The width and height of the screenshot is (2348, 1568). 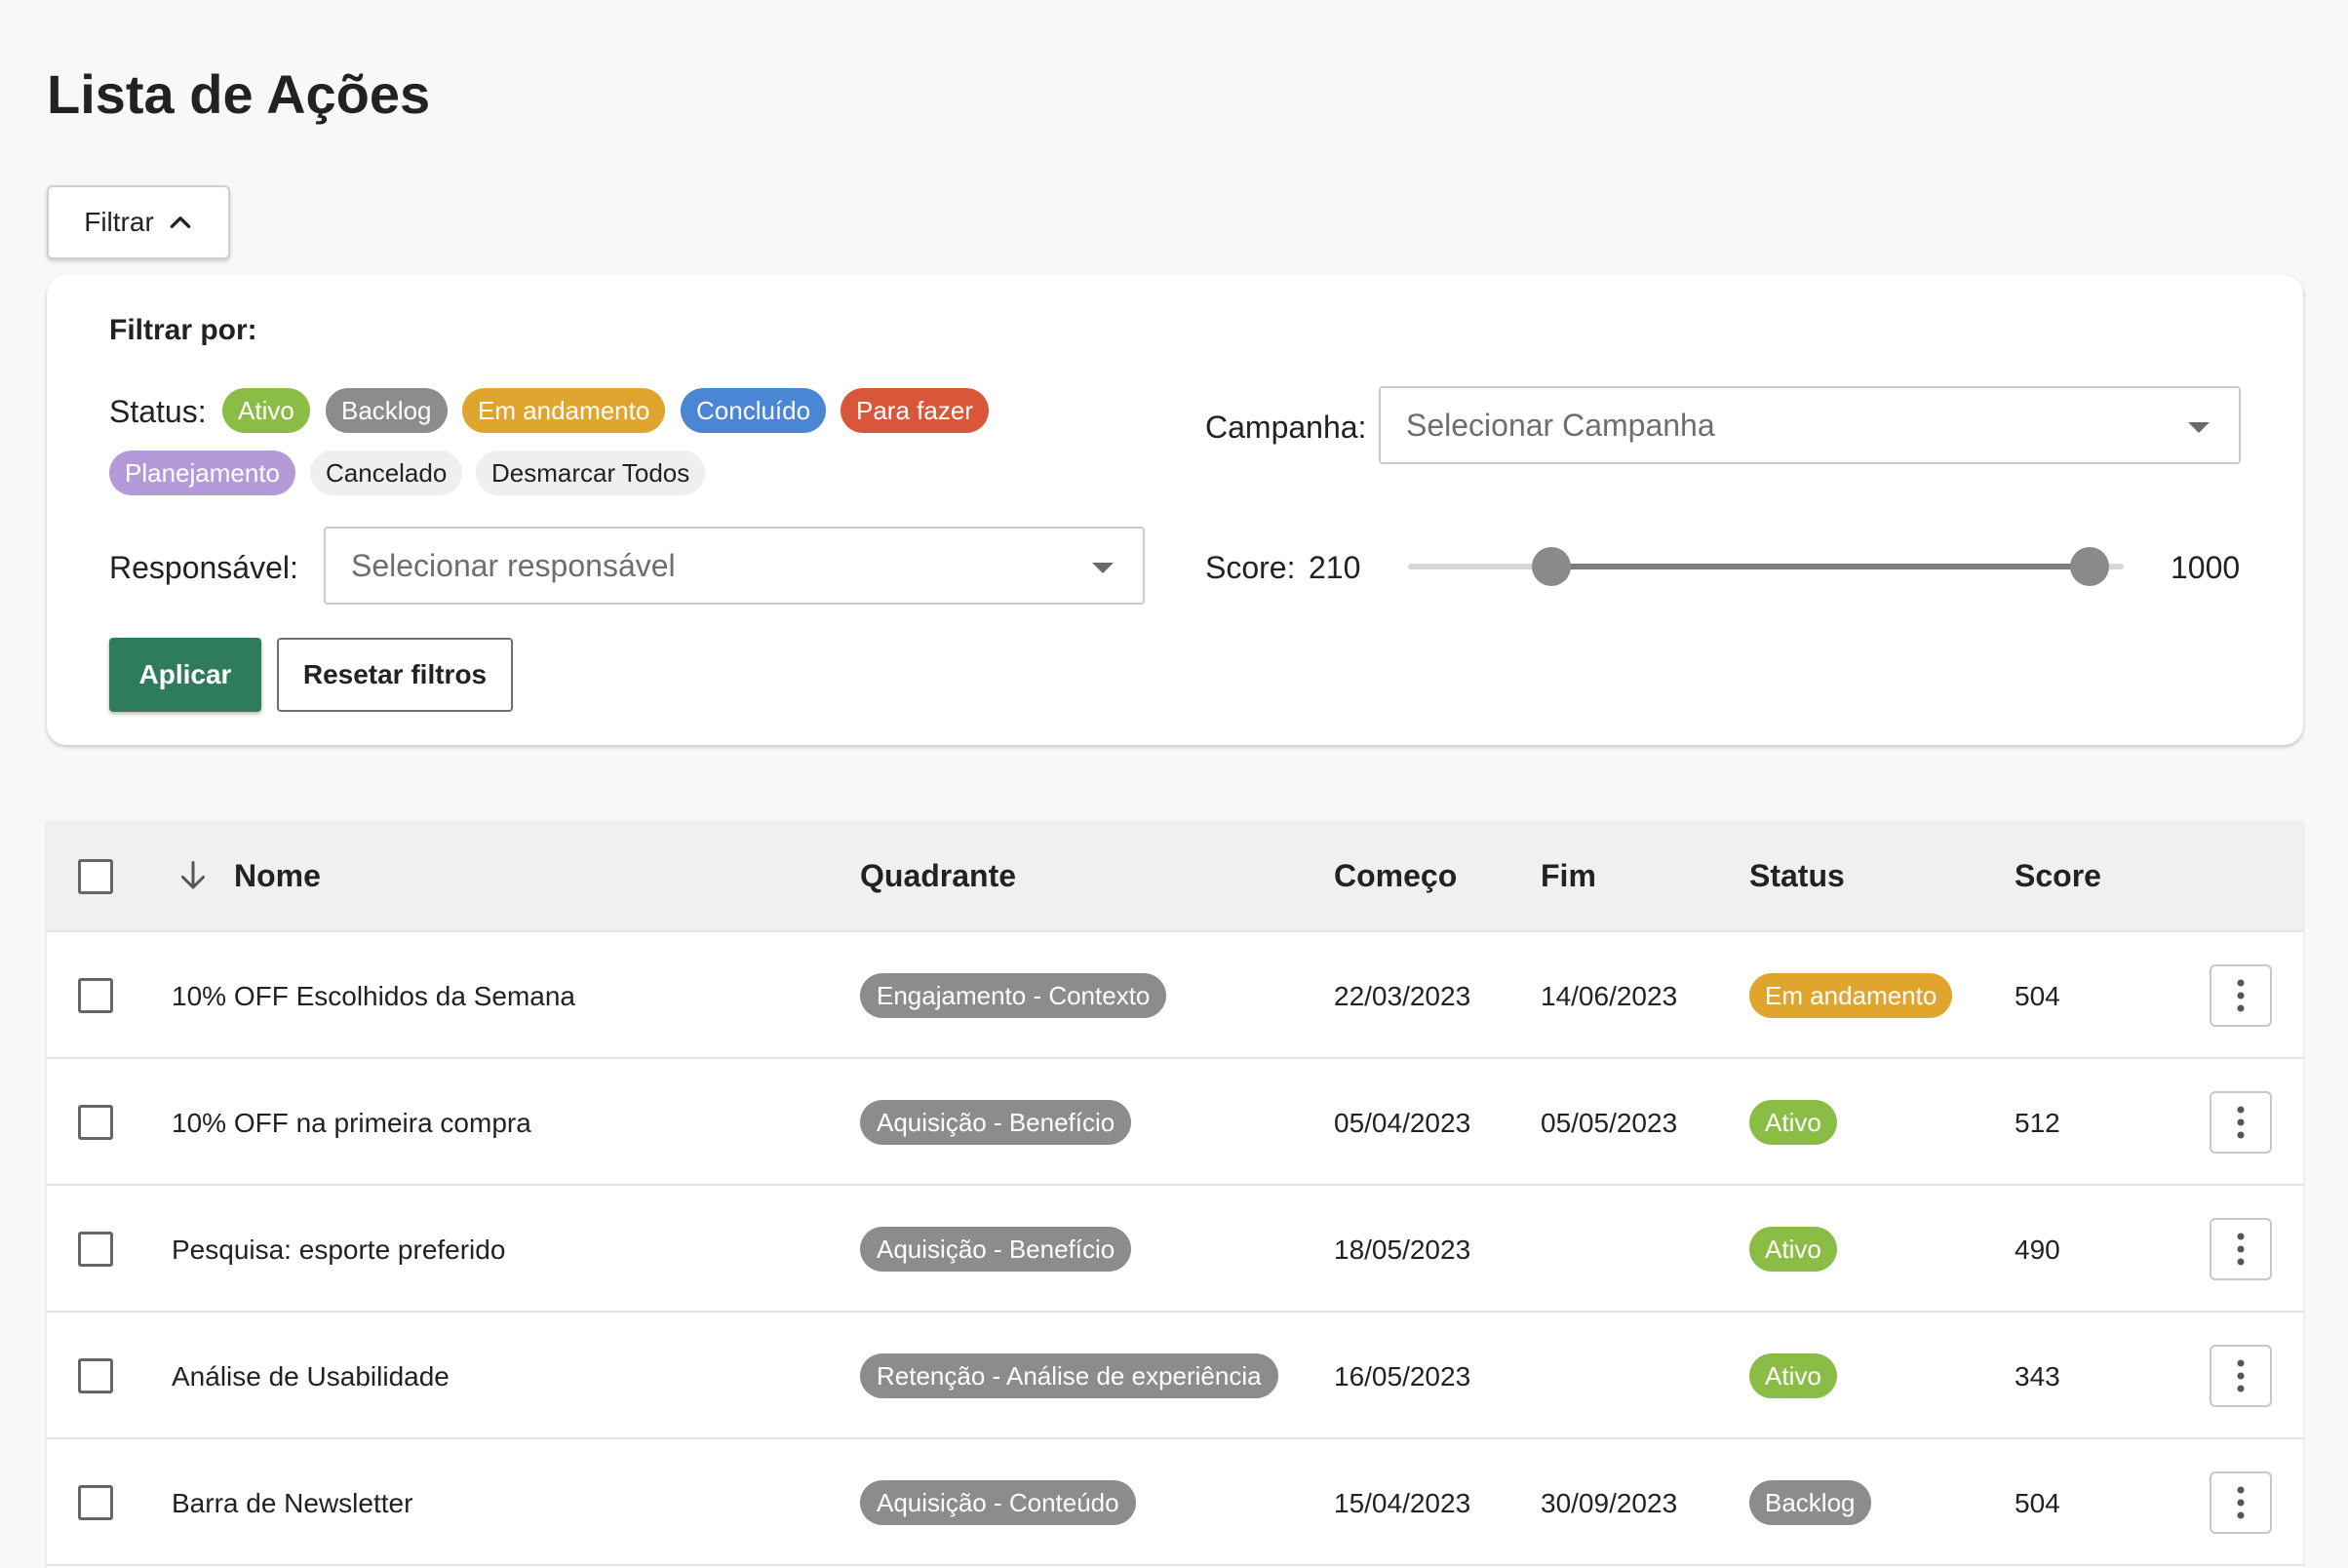 I want to click on column-header-score: Score, so click(x=2058, y=876).